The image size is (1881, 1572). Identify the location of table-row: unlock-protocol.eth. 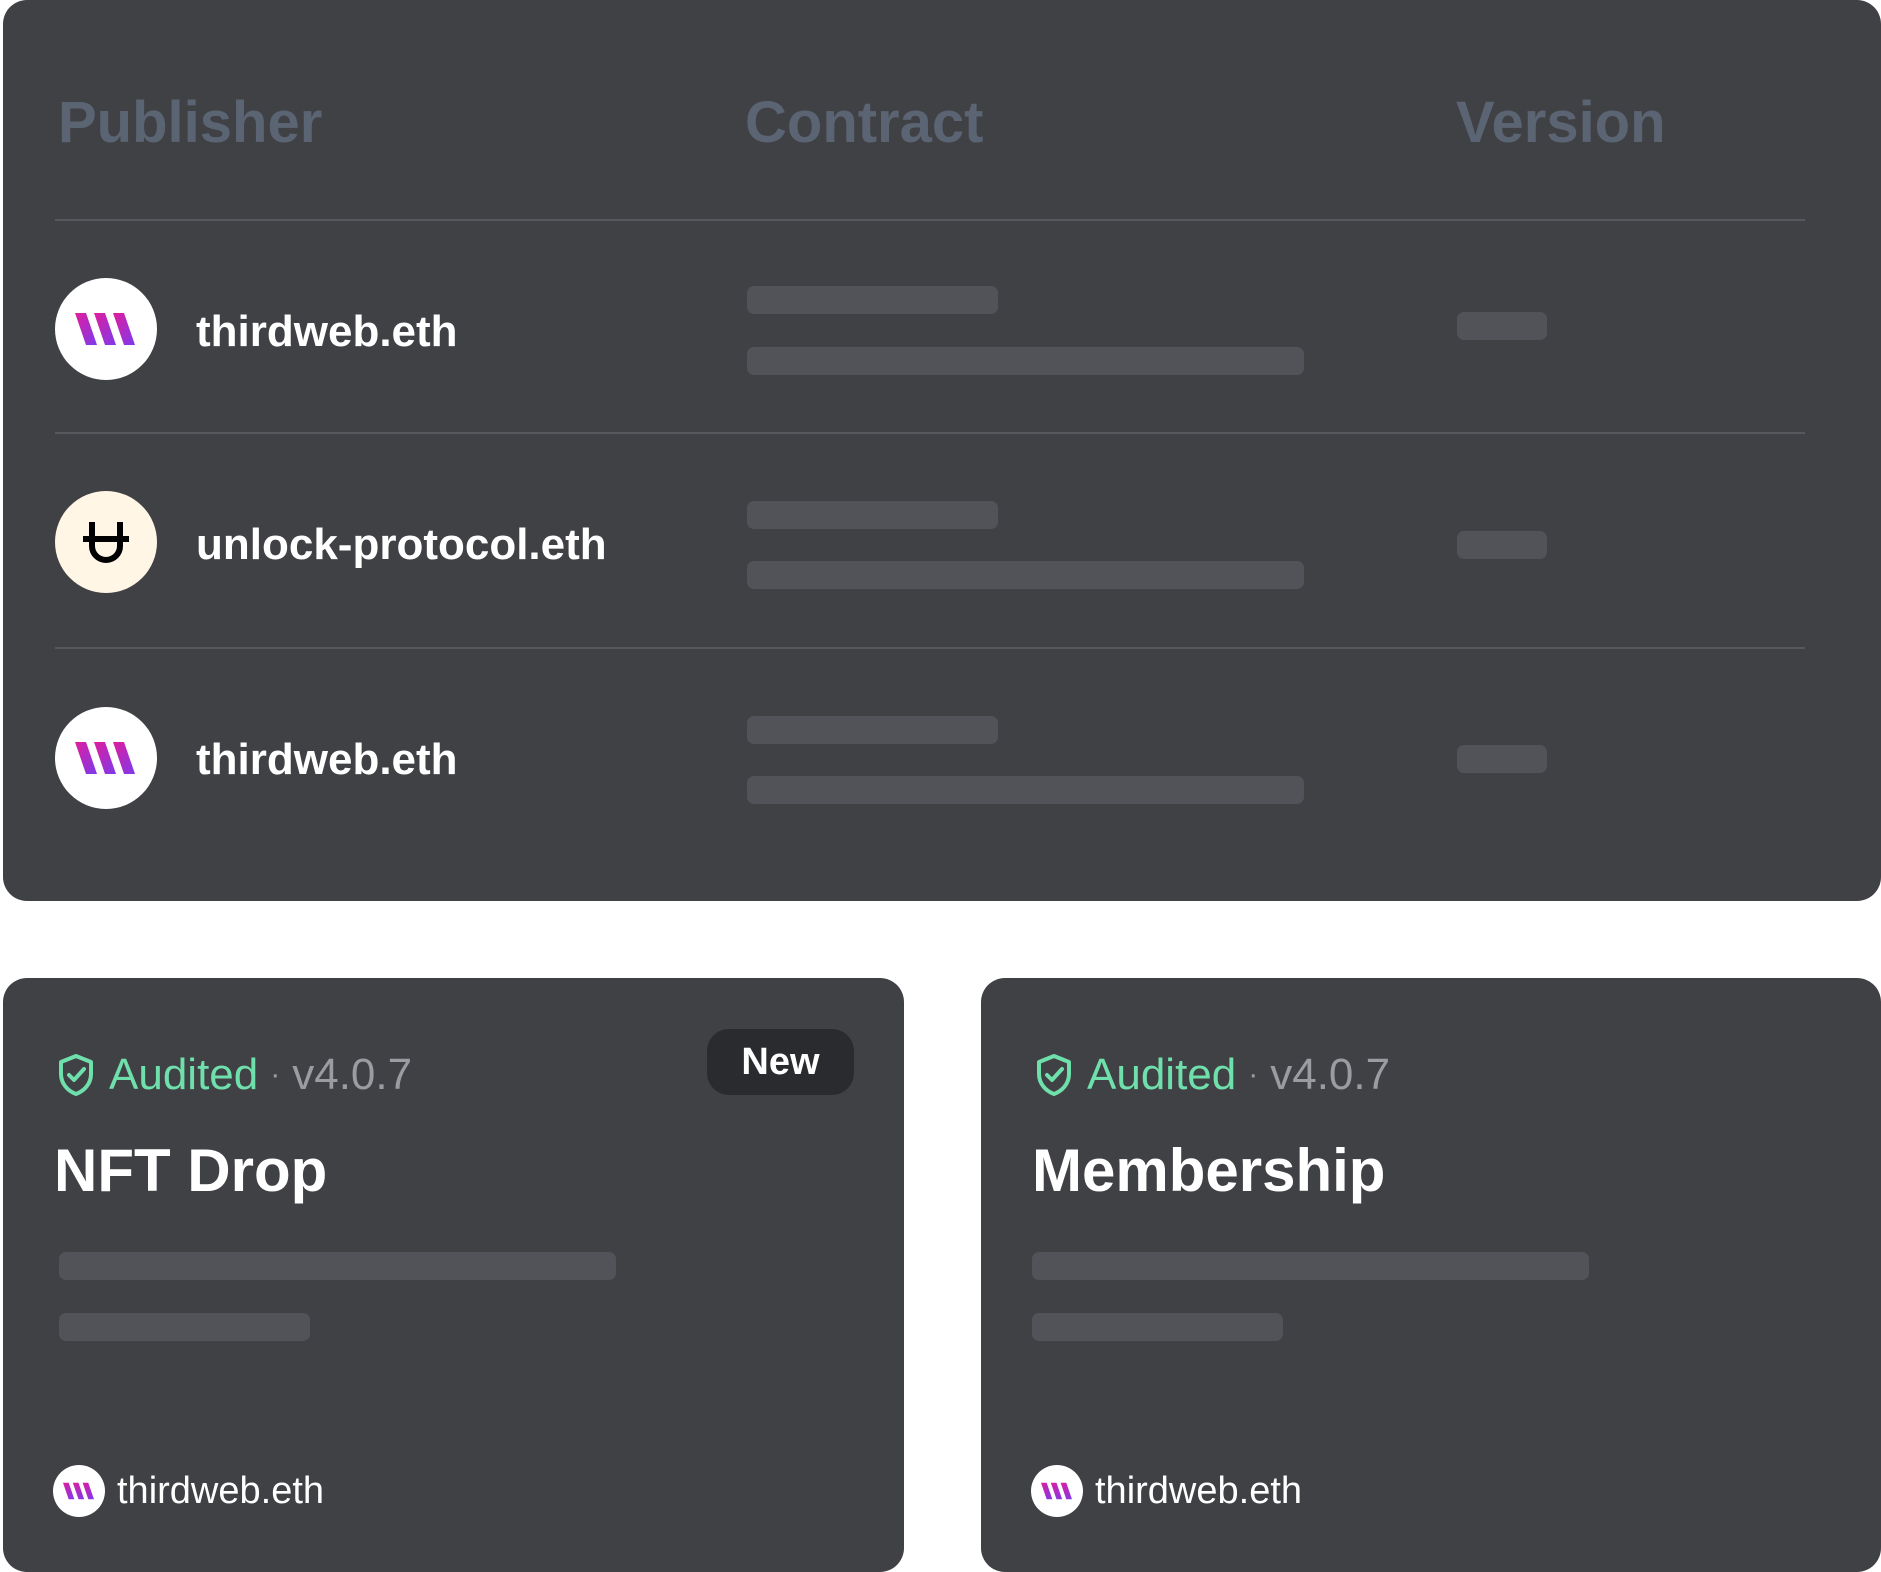
(939, 544).